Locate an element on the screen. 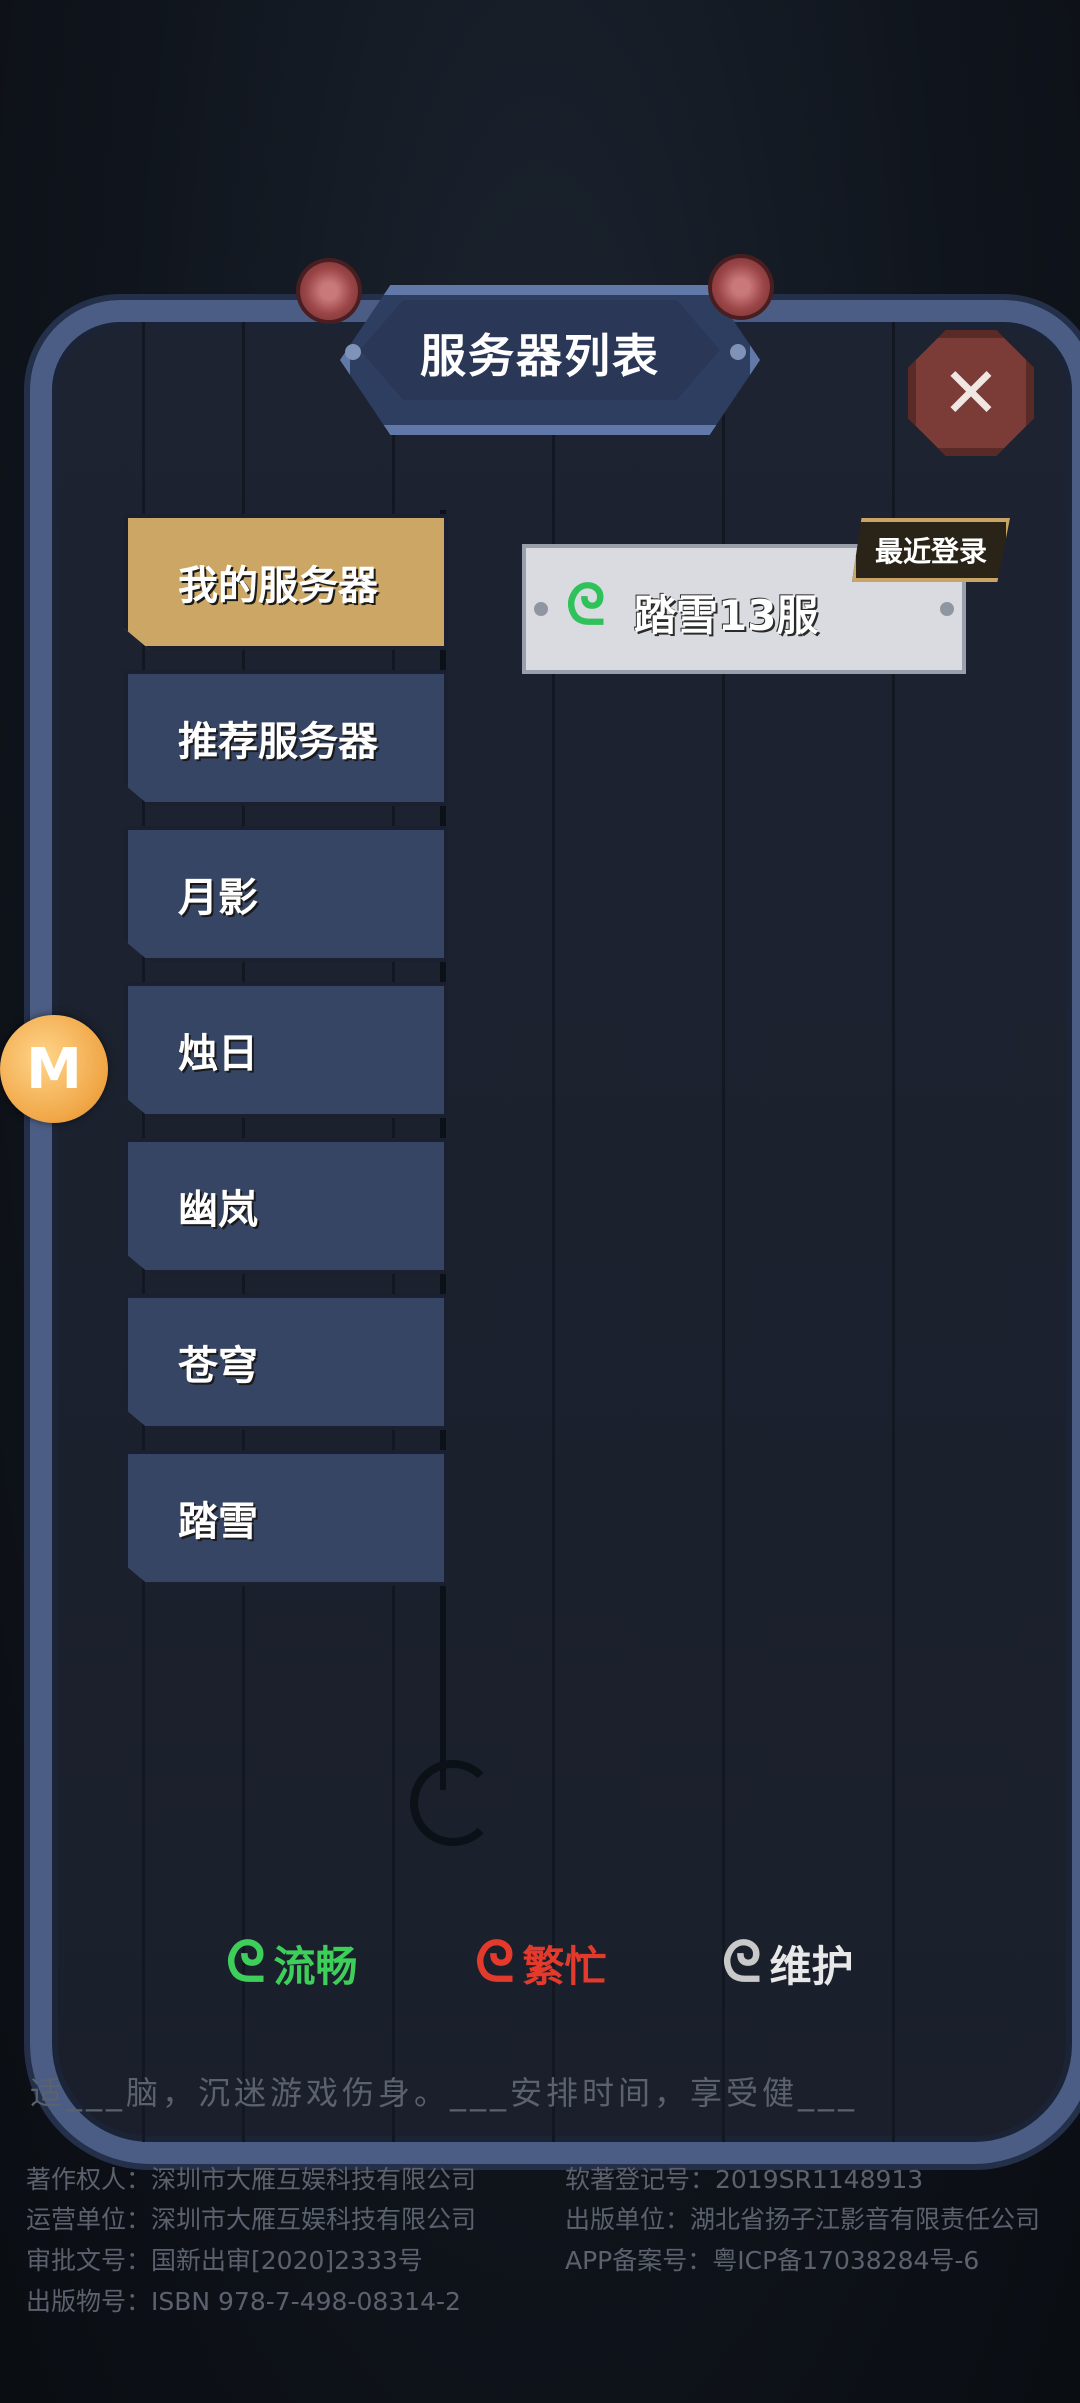 The image size is (1080, 2403). legend-smooth: ᘓ 流畅 is located at coordinates (291, 1963).